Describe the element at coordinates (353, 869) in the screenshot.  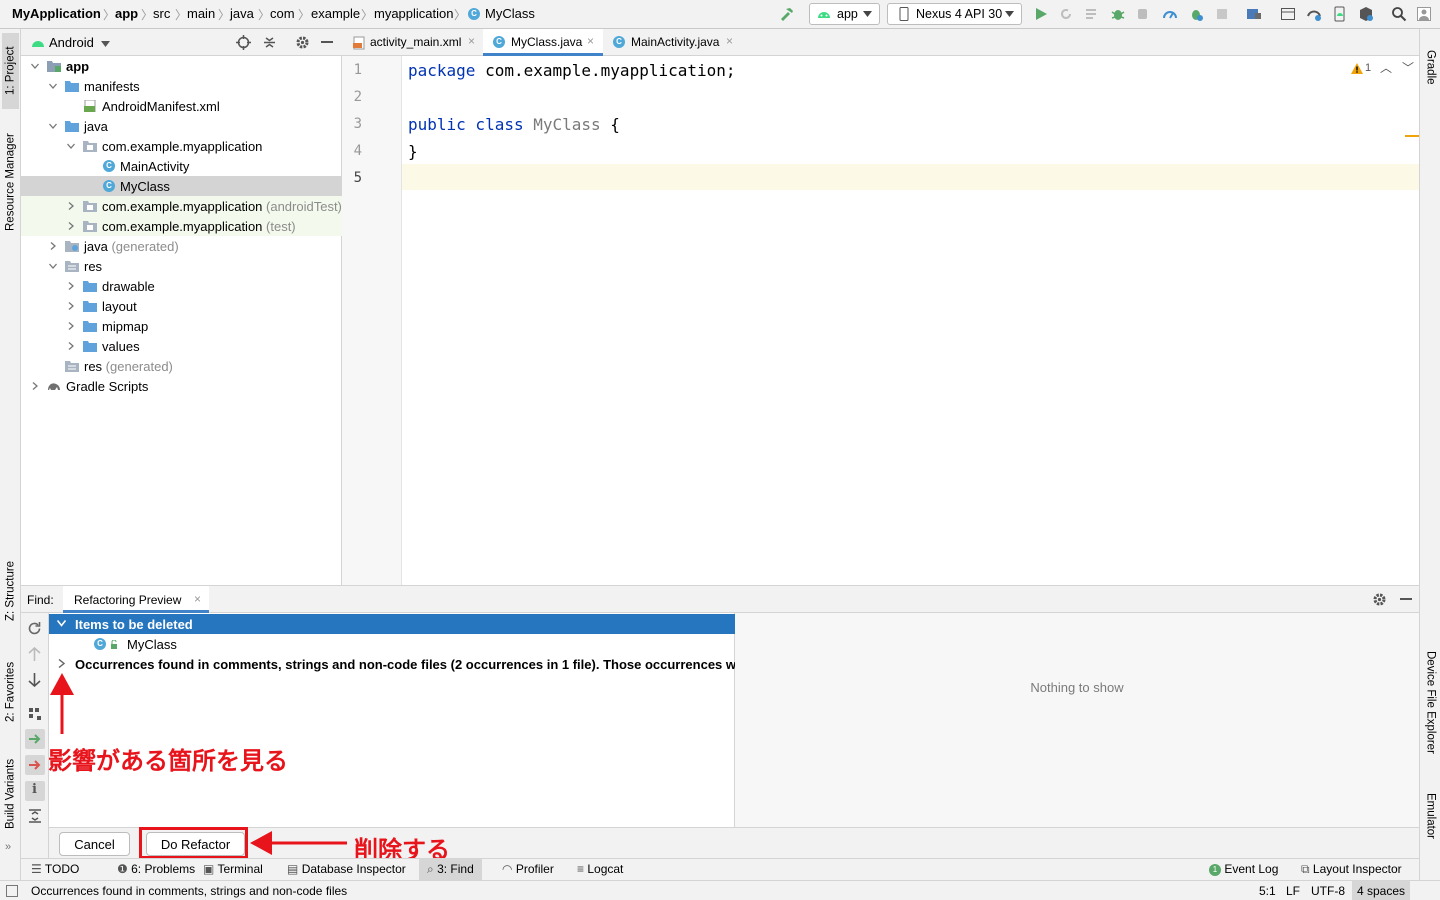
I see `tab-label: Database Inspector` at that location.